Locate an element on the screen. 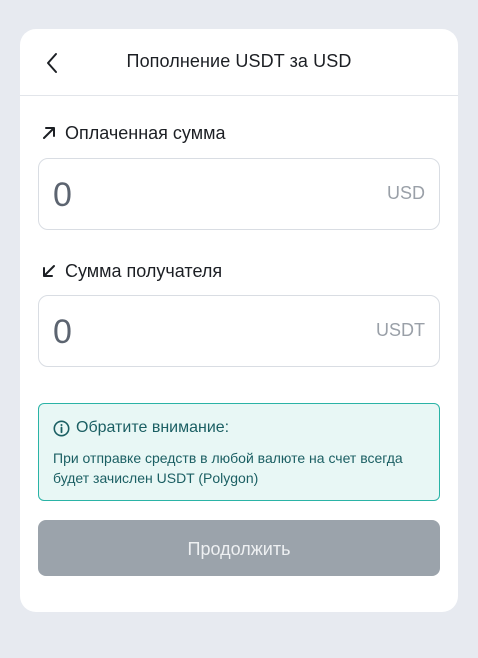 The height and width of the screenshot is (658, 478). arrow-down-left-icon is located at coordinates (49, 271).